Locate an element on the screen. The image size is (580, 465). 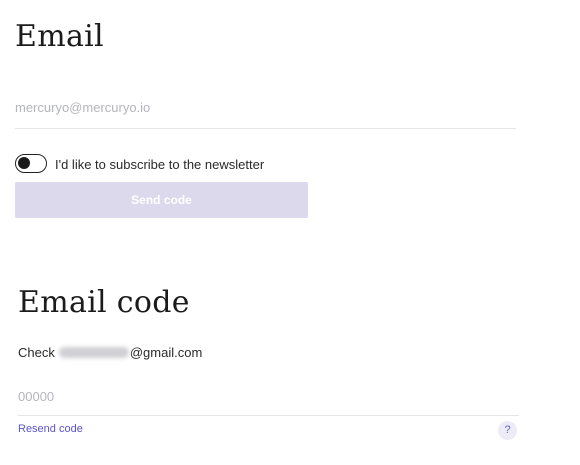
email-heading: Email is located at coordinates (59, 36).